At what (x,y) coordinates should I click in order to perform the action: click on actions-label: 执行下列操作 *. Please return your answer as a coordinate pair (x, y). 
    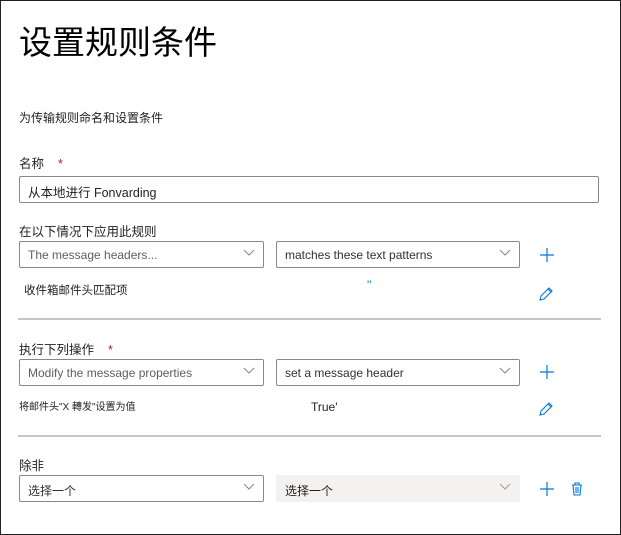
    Looking at the image, I should click on (66, 348).